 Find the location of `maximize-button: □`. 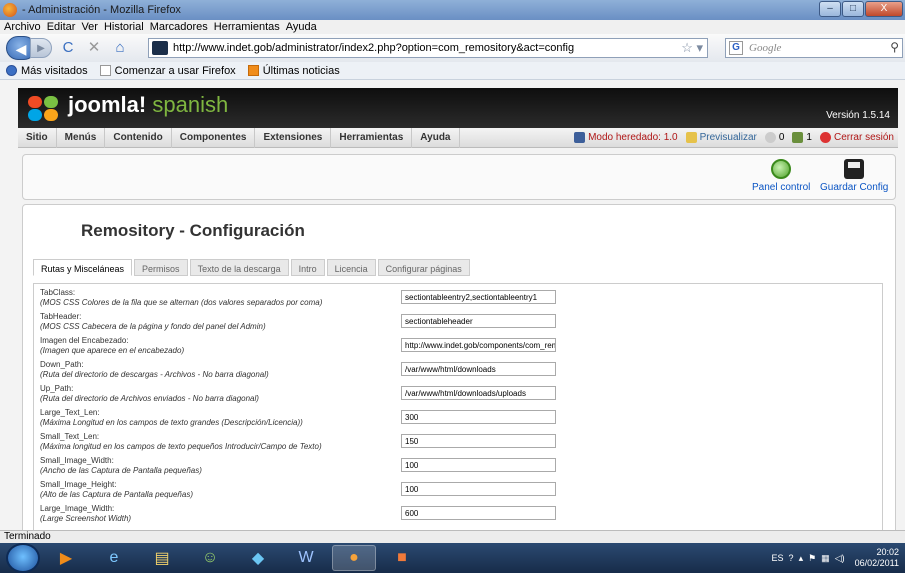

maximize-button: □ is located at coordinates (853, 9).